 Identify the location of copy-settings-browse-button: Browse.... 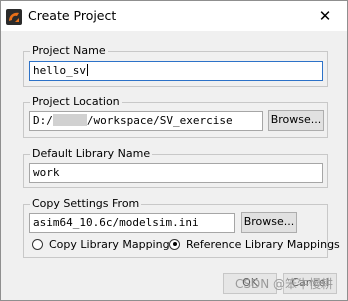
(269, 222).